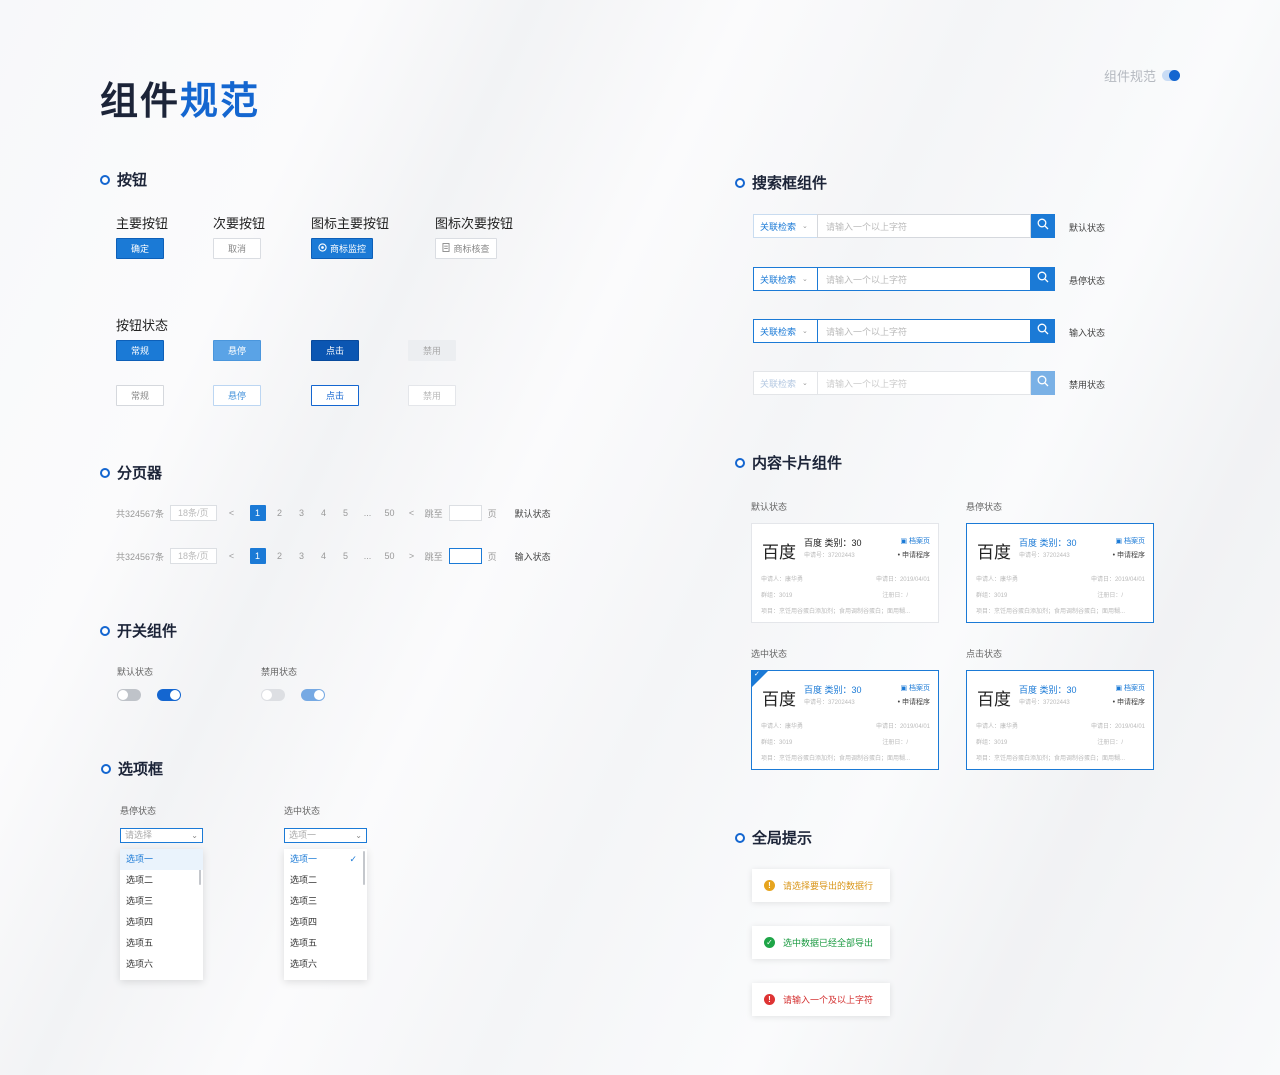 Image resolution: width=1280 pixels, height=1075 pixels. Describe the element at coordinates (902, 580) in the screenshot. I see `card-date: 申请日：2019/04/01` at that location.